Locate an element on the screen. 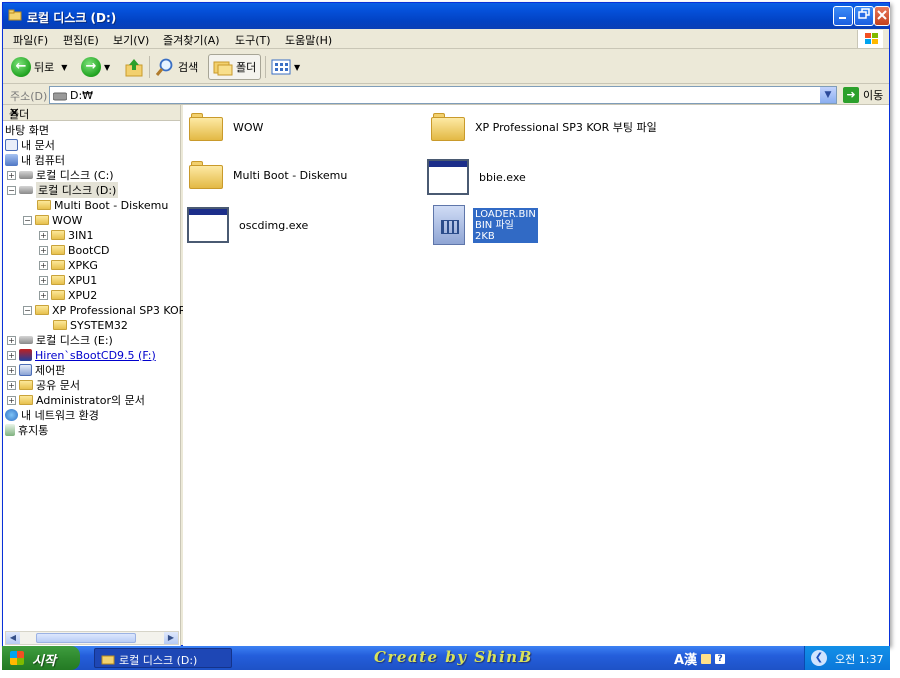 Image resolution: width=900 pixels, height=678 pixels. menu-tools: 도구(T) is located at coordinates (253, 40).